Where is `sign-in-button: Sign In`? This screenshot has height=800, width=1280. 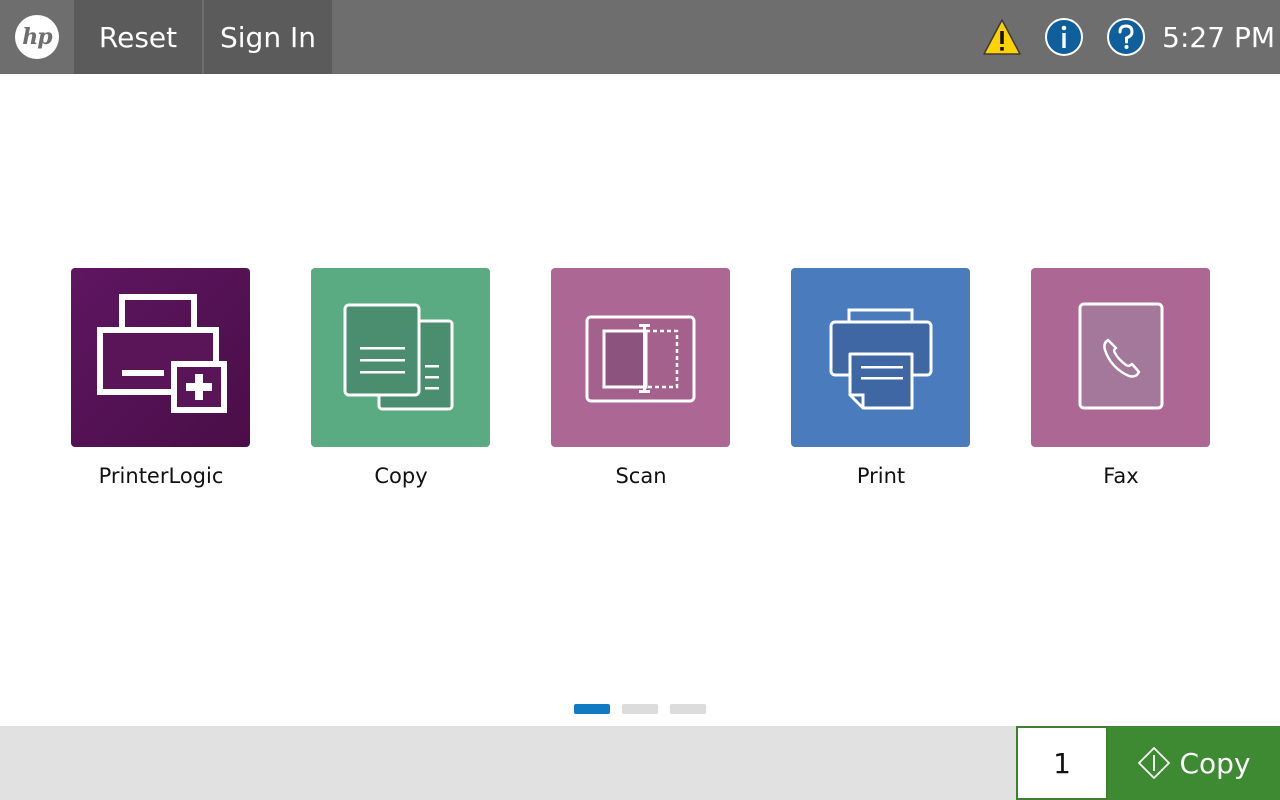
sign-in-button: Sign In is located at coordinates (268, 37).